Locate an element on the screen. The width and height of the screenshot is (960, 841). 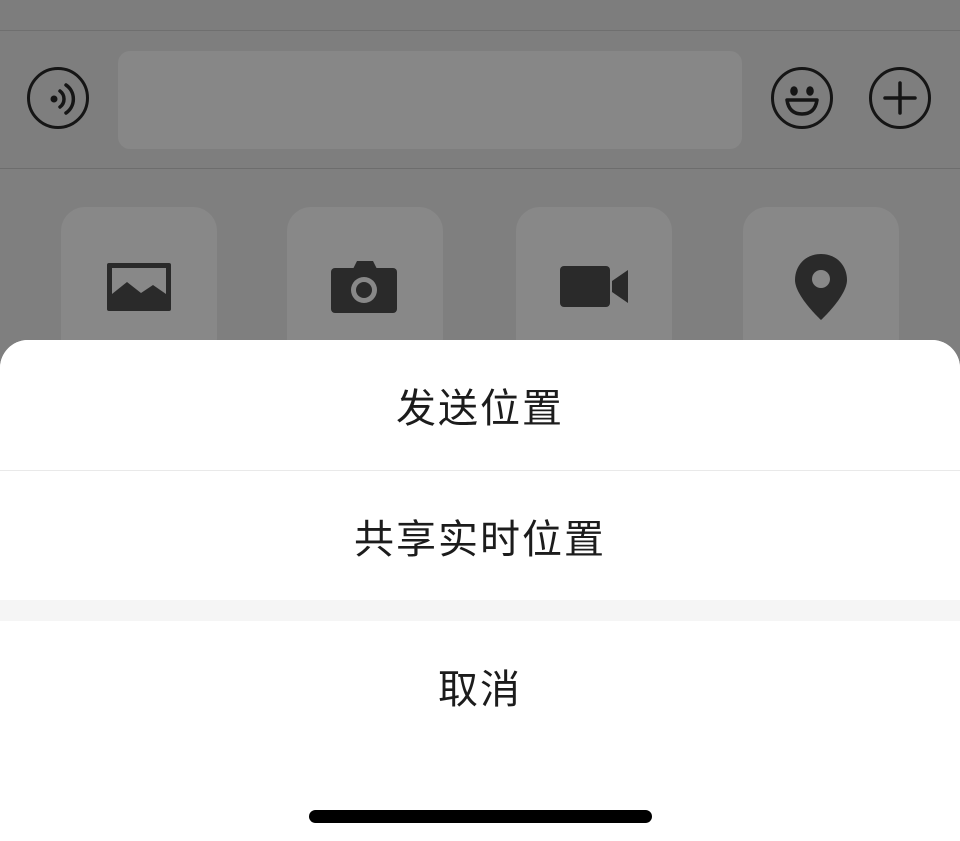
voice-button is located at coordinates (58, 98).